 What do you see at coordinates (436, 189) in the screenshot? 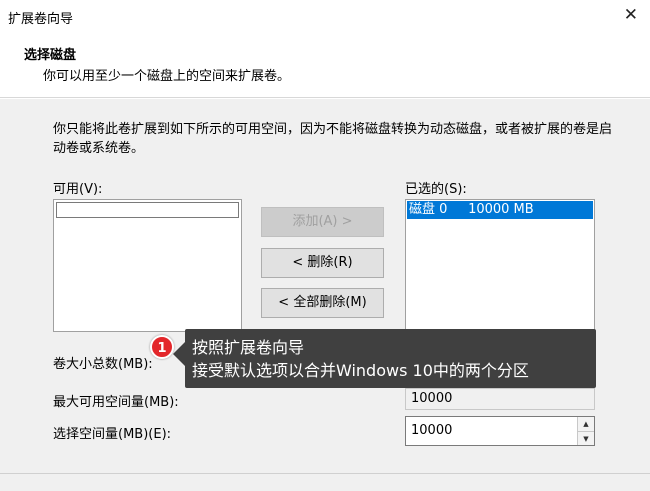
I see `selected-label: 已选的(S):` at bounding box center [436, 189].